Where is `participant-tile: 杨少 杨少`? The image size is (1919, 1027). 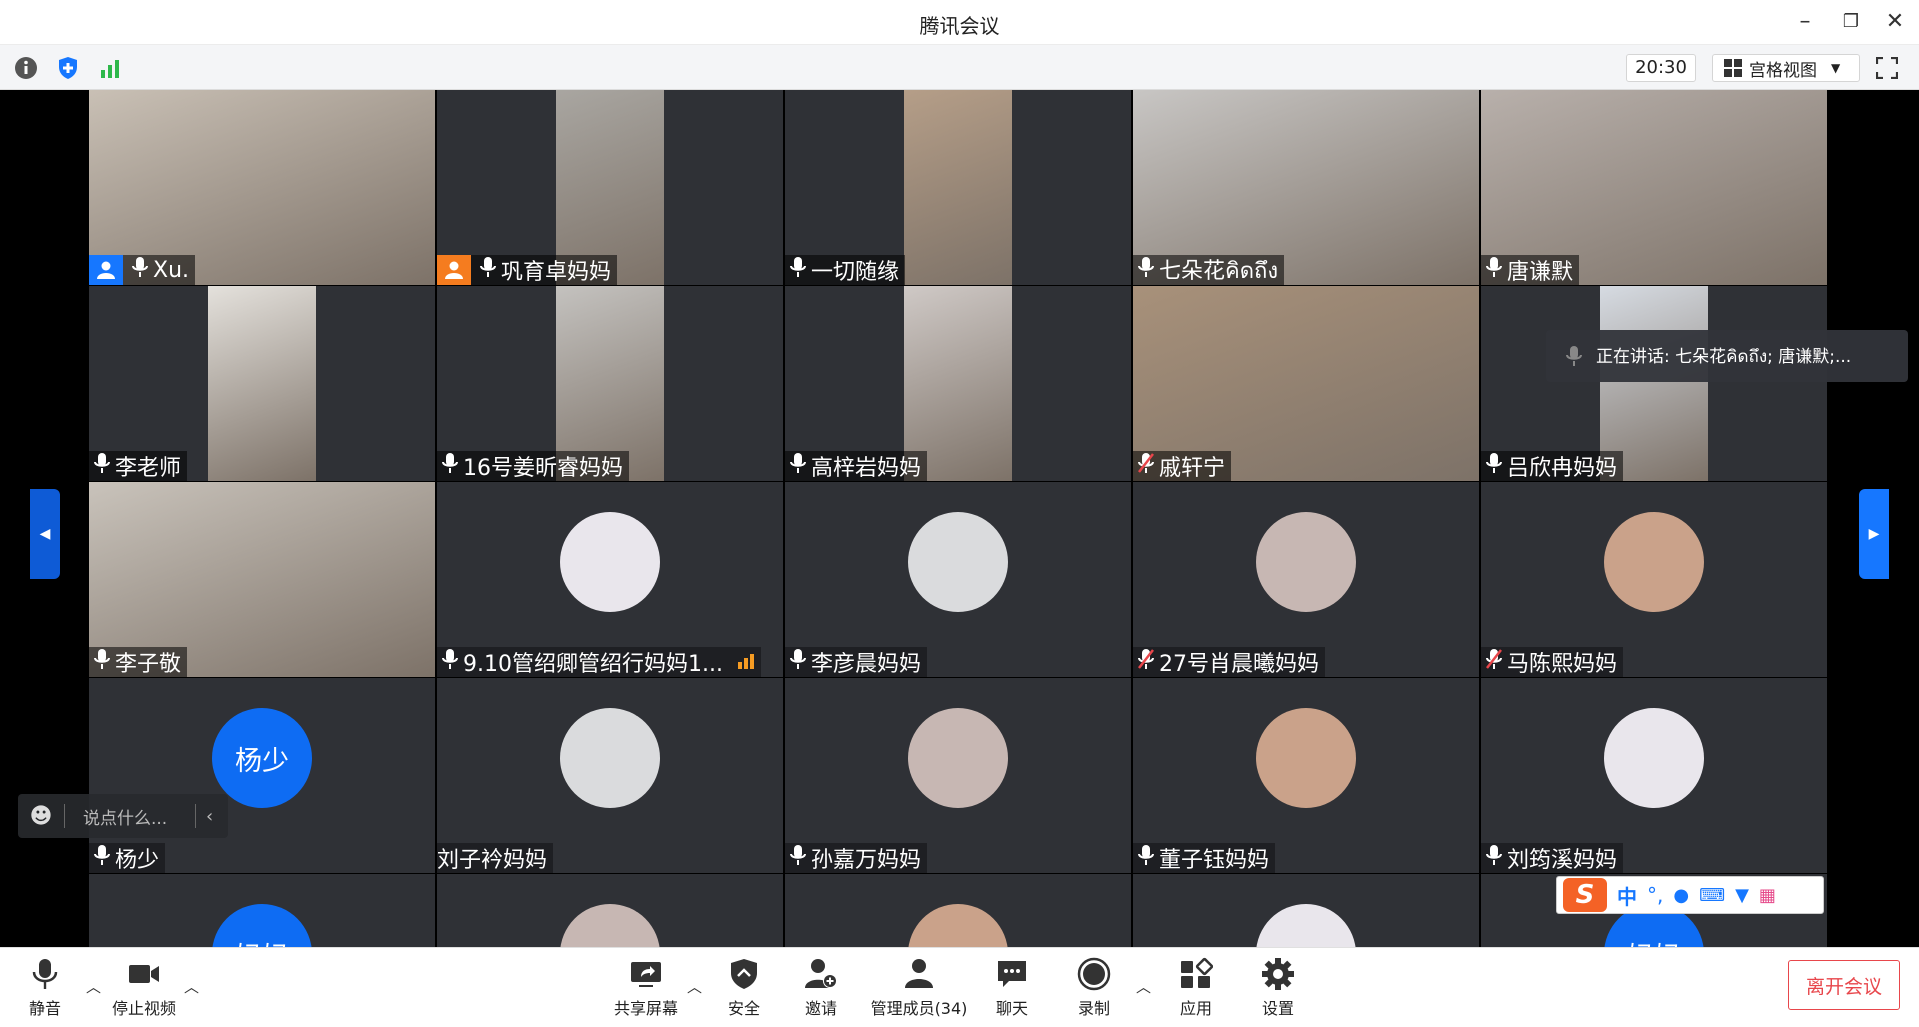 participant-tile: 杨少 杨少 is located at coordinates (262, 775).